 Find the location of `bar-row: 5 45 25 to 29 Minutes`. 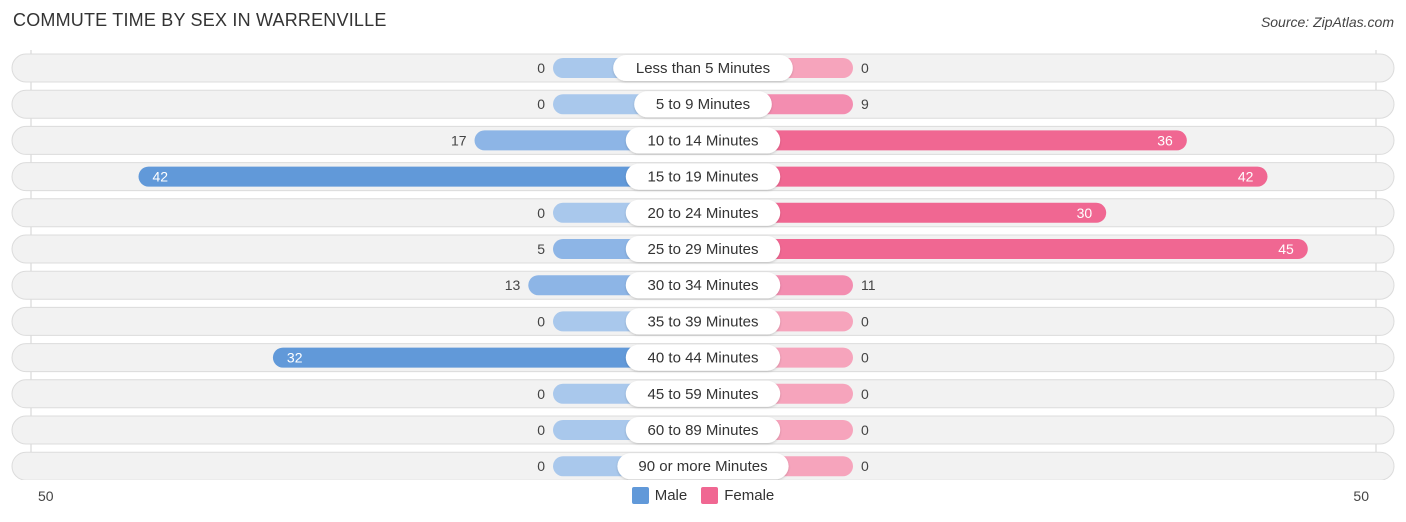

bar-row: 5 45 25 to 29 Minutes is located at coordinates (703, 249).